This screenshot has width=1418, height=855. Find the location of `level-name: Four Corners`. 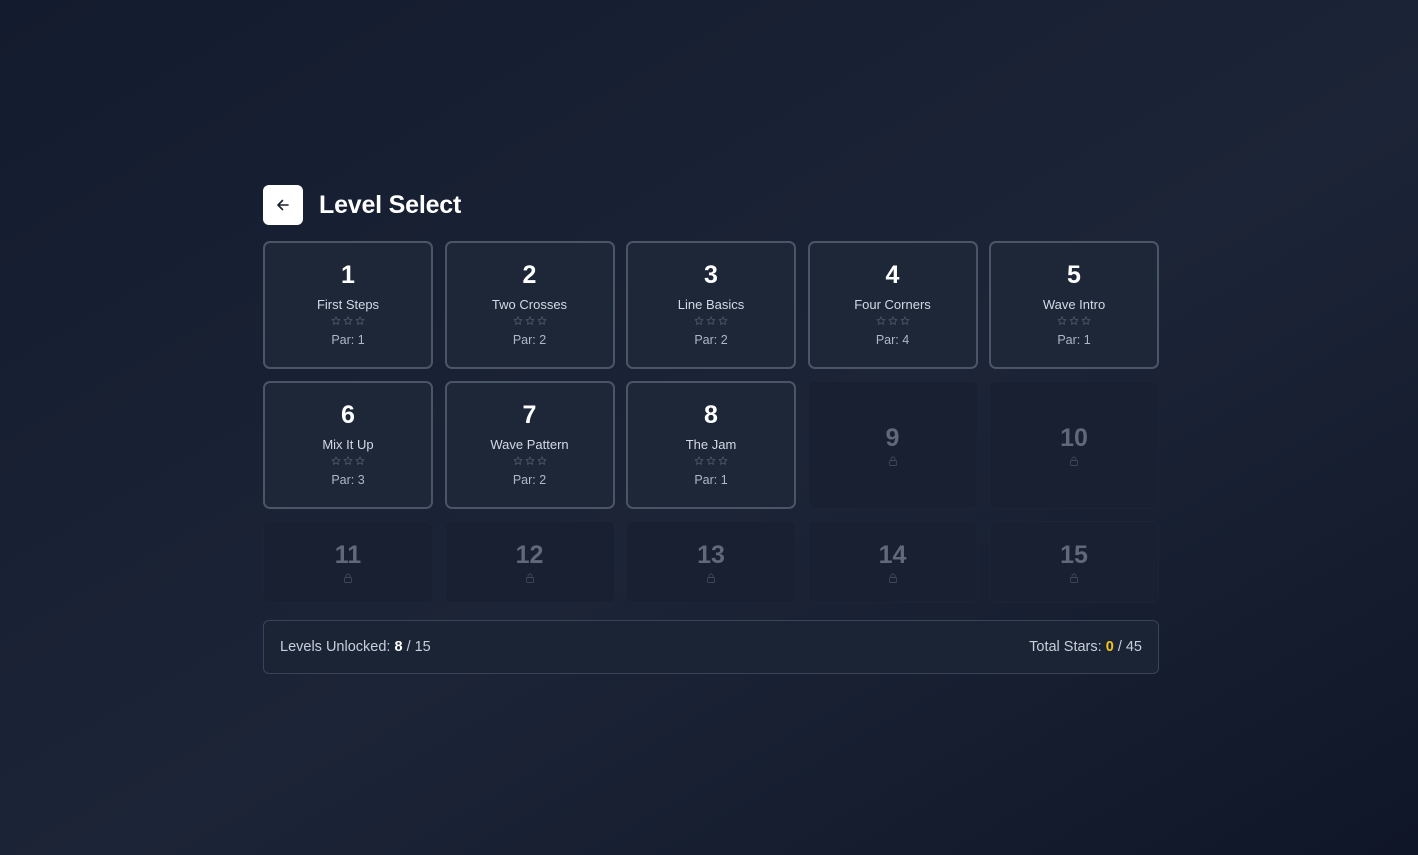

level-name: Four Corners is located at coordinates (892, 304).